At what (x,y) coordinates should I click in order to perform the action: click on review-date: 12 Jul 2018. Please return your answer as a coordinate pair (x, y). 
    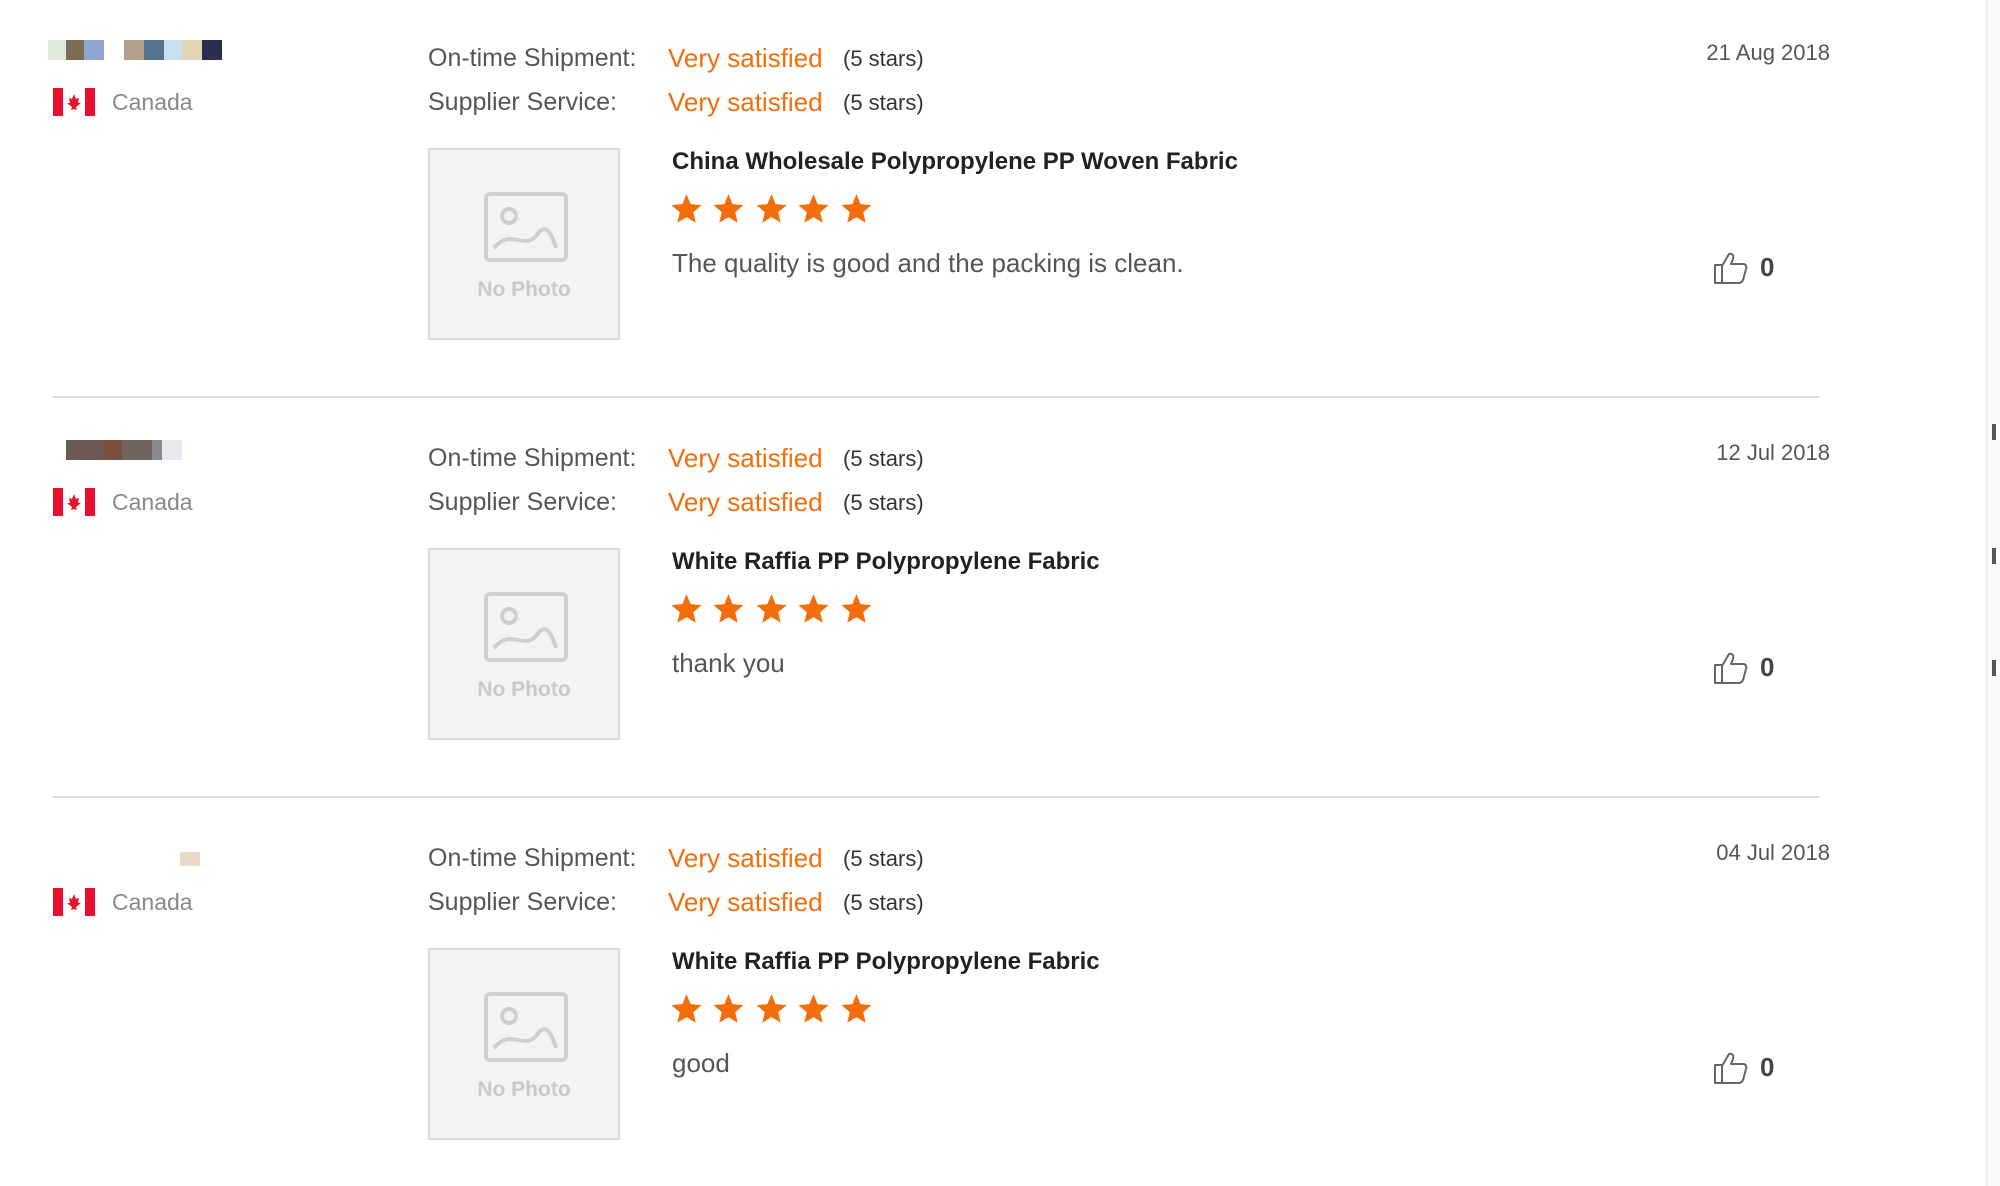
    Looking at the image, I should click on (1773, 452).